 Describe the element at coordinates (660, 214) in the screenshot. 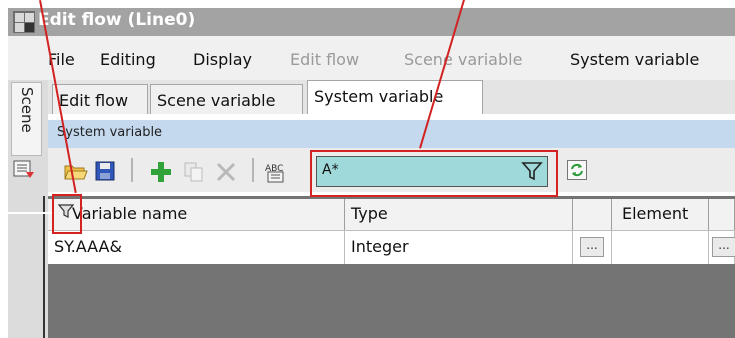

I see `column-header-element: Element` at that location.